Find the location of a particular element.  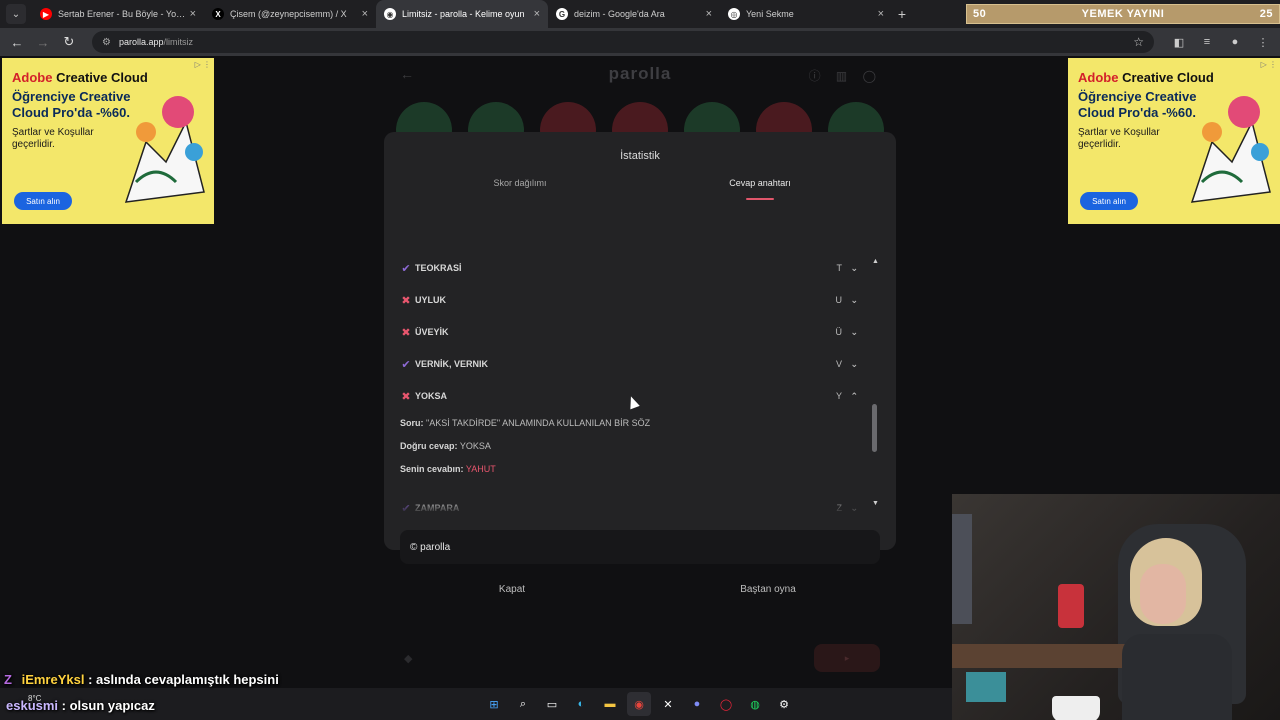

file-explorer-icon: ▬ is located at coordinates (610, 704).